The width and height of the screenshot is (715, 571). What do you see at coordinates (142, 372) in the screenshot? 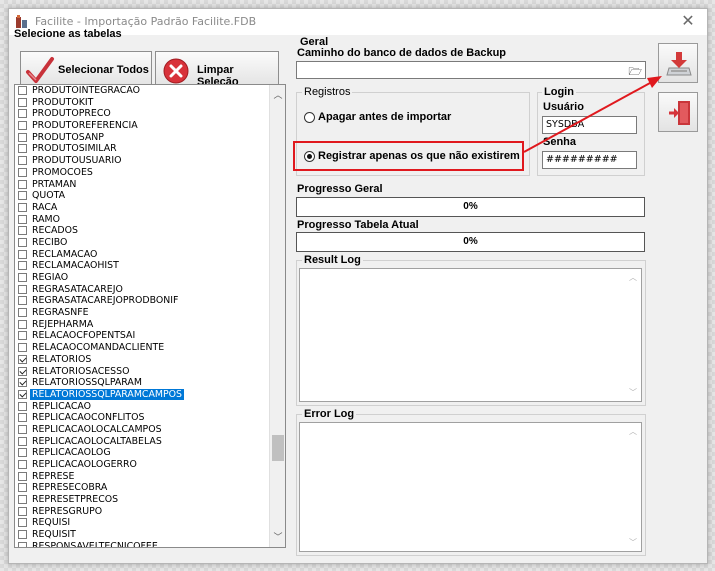
I see `table-row: RELATORIOSACESSO` at bounding box center [142, 372].